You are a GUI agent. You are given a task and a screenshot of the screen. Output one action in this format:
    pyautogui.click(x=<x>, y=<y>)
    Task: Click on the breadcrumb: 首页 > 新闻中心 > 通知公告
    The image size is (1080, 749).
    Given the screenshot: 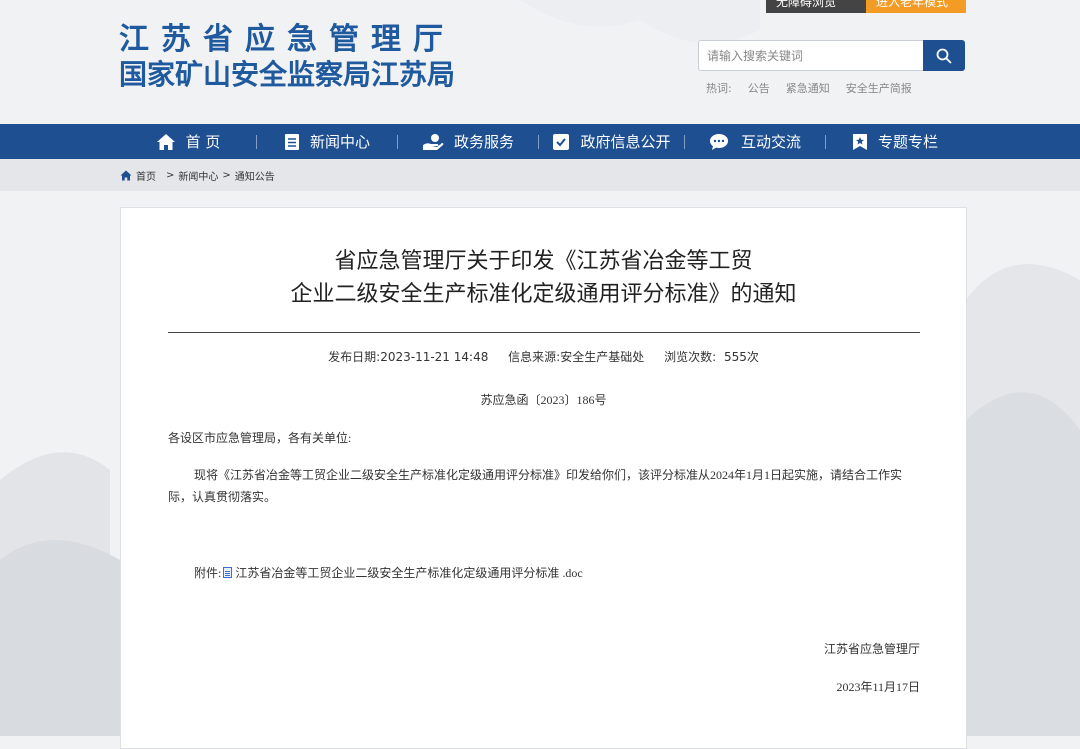 What is the action you would take?
    pyautogui.click(x=197, y=175)
    